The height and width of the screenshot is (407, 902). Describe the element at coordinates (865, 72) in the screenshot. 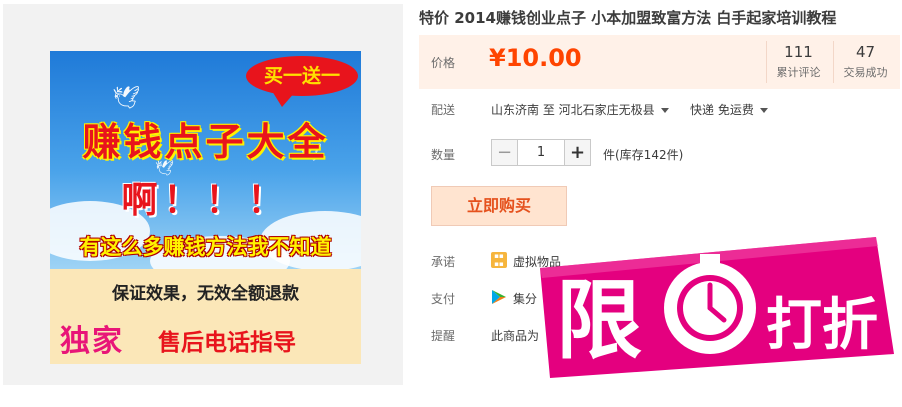

I see `transaction-count-label: 交易成功` at that location.